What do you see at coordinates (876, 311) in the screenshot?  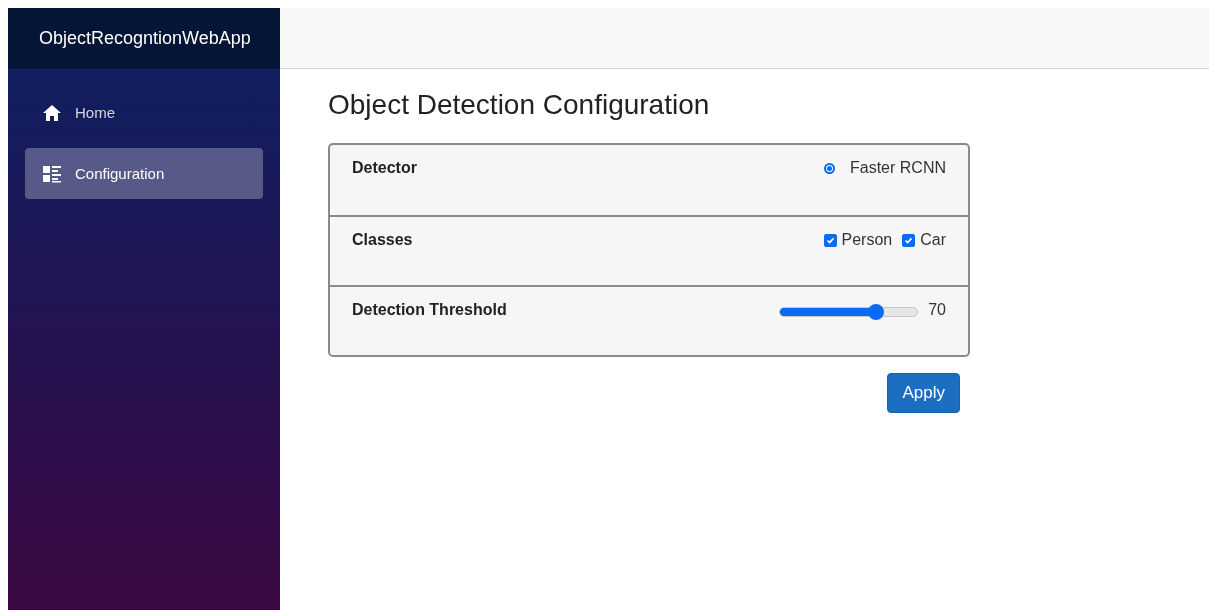 I see `slider-thumb` at bounding box center [876, 311].